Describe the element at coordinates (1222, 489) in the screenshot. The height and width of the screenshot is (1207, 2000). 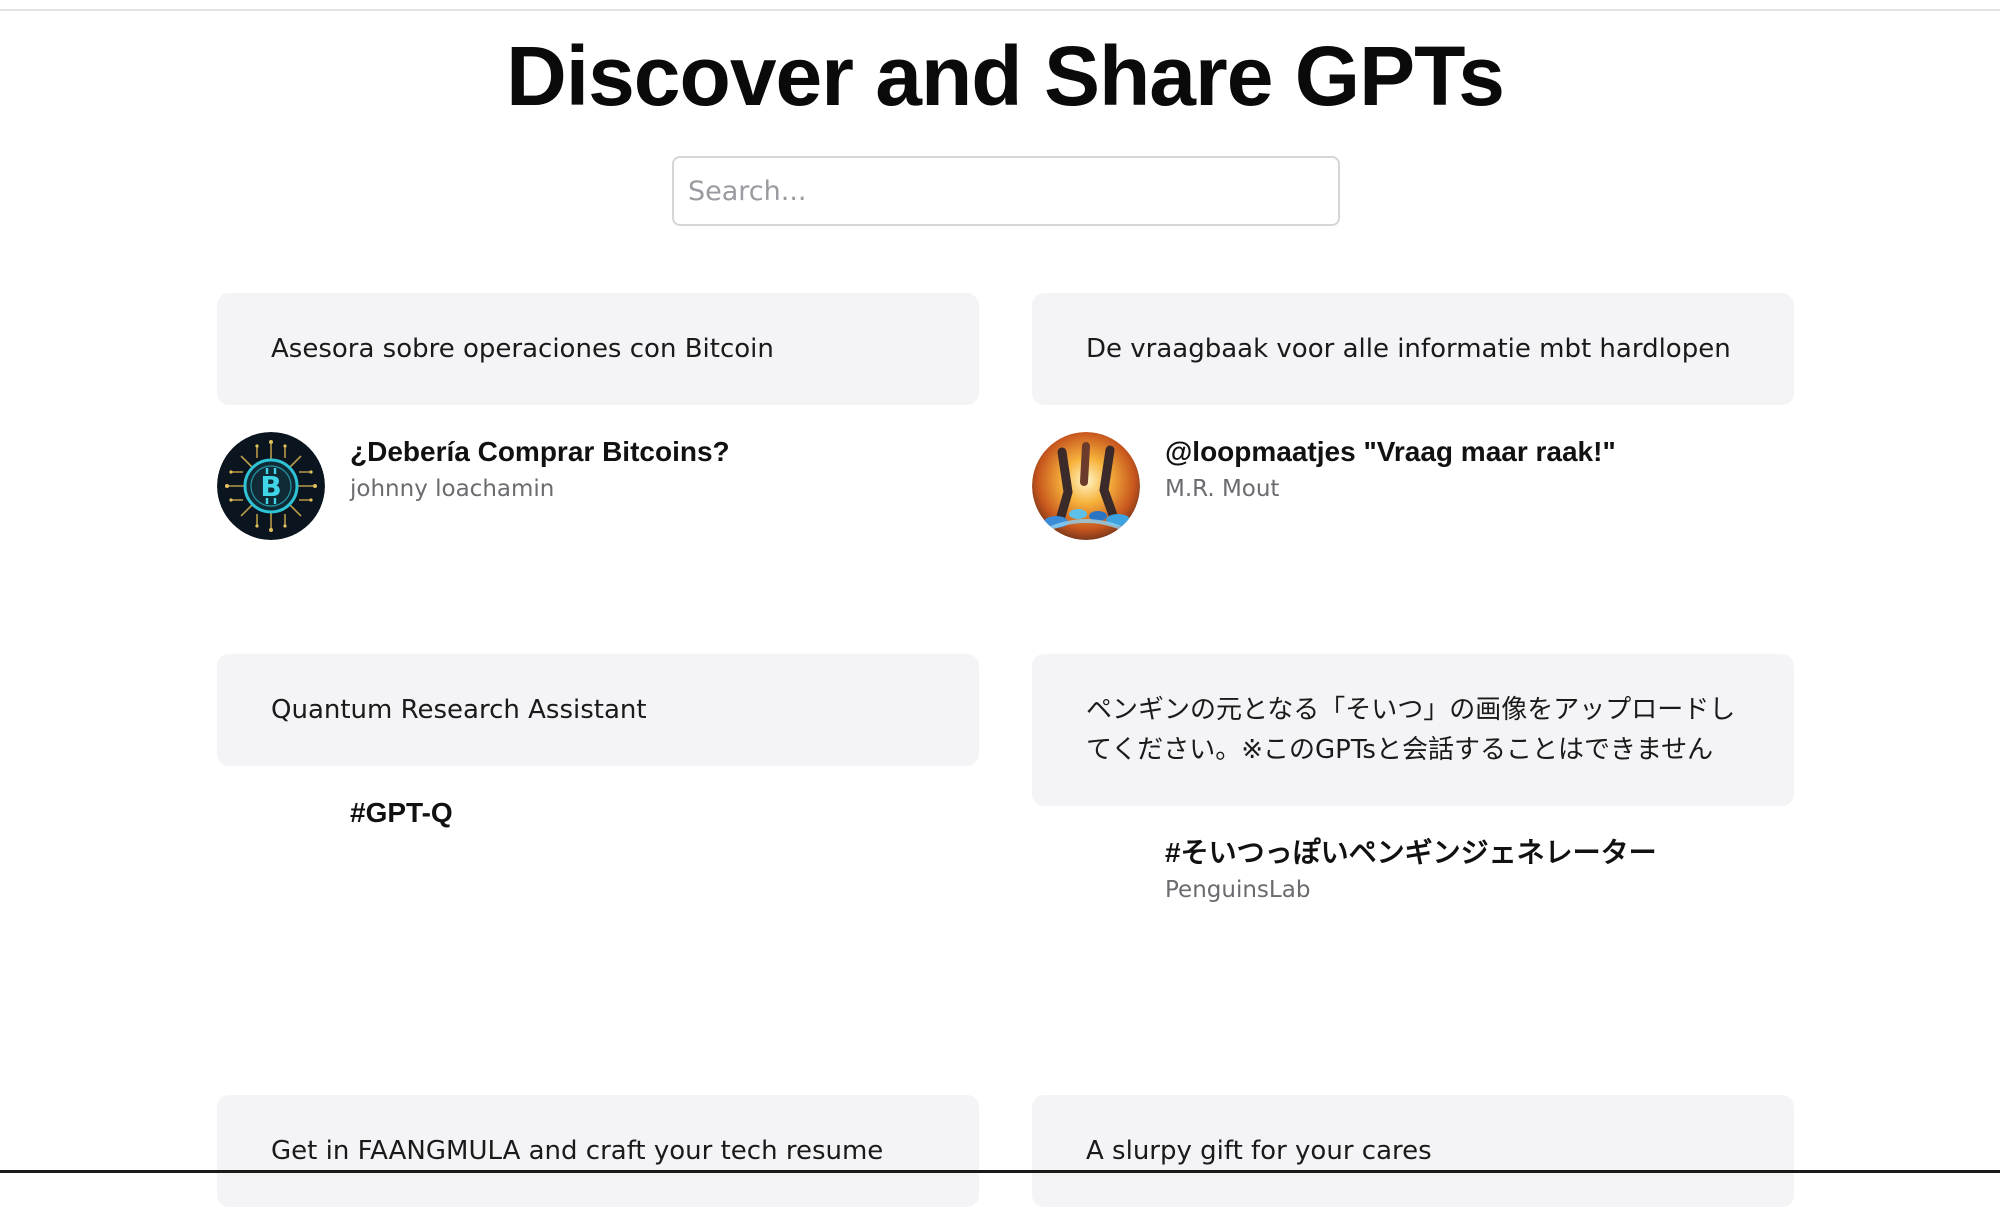
I see `gpt-author: M.R. Mout` at that location.